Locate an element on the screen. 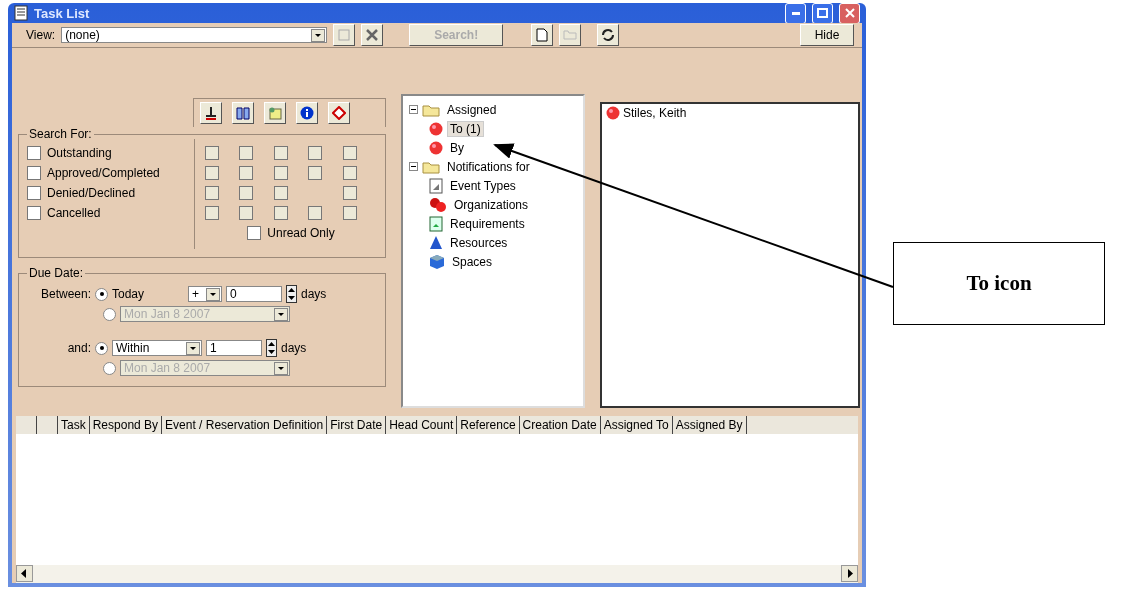  checkbox-label: Cancelled is located at coordinates (74, 213).